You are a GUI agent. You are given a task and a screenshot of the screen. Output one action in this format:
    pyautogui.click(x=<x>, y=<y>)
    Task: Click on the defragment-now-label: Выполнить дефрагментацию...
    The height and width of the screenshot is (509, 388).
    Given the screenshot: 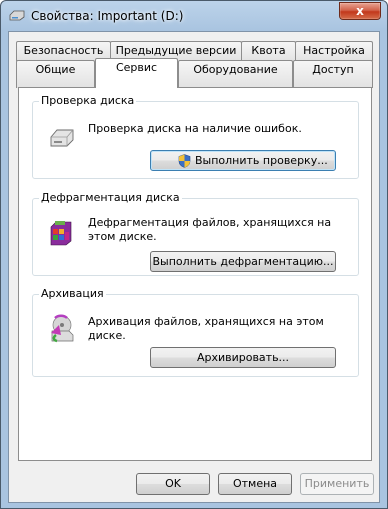 What is the action you would take?
    pyautogui.click(x=243, y=261)
    